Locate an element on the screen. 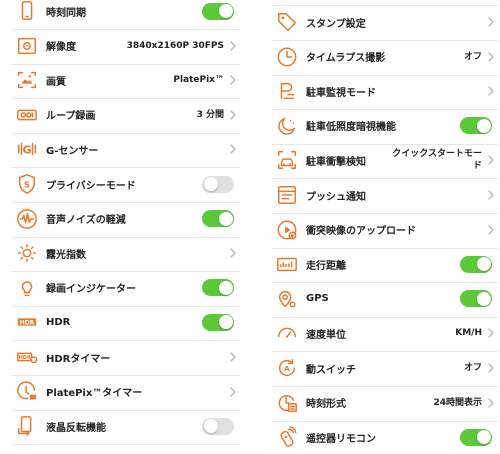  settings-row-auto-switch: A 動スイッチ オフ is located at coordinates (385, 368).